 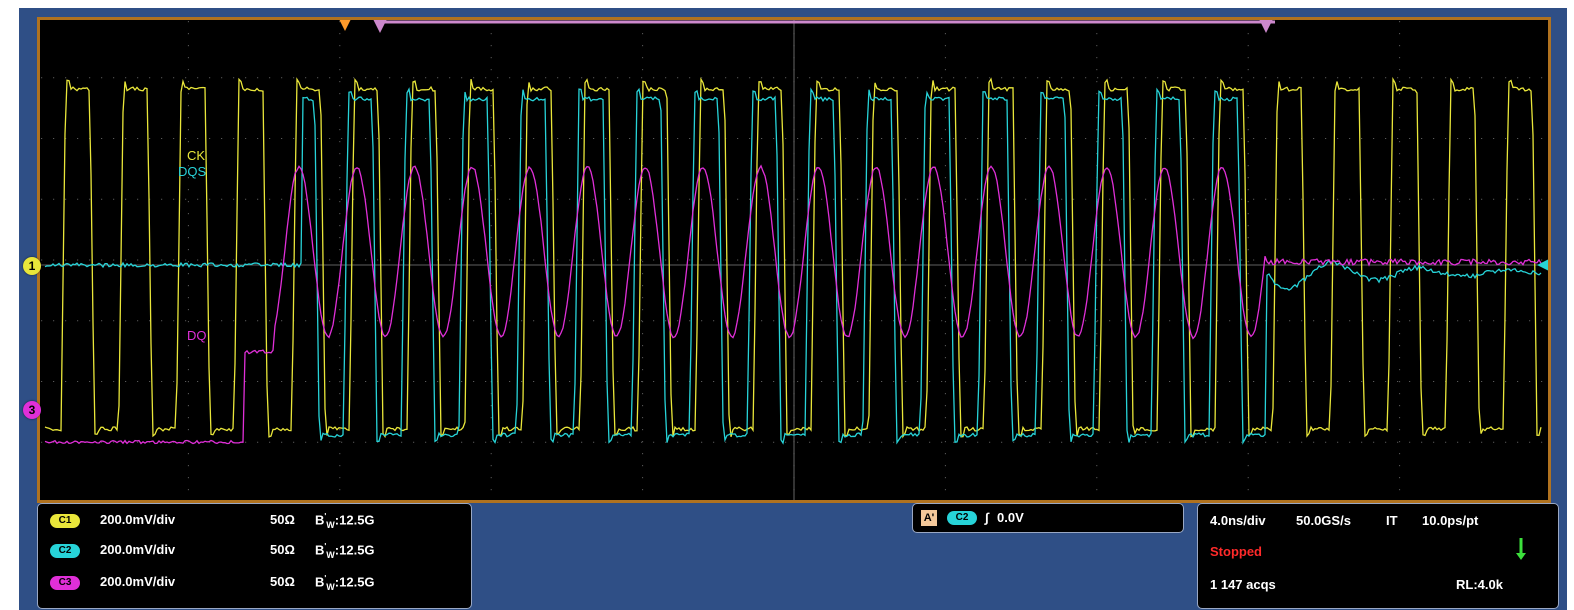 I want to click on c2-bandwidth: B'W:12.5G, so click(x=345, y=551).